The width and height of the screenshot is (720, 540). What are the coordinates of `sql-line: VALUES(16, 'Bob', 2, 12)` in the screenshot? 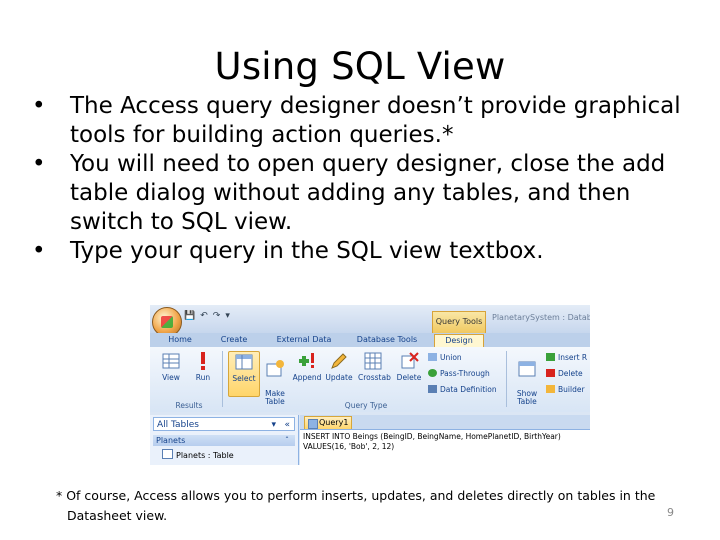 It's located at (349, 446).